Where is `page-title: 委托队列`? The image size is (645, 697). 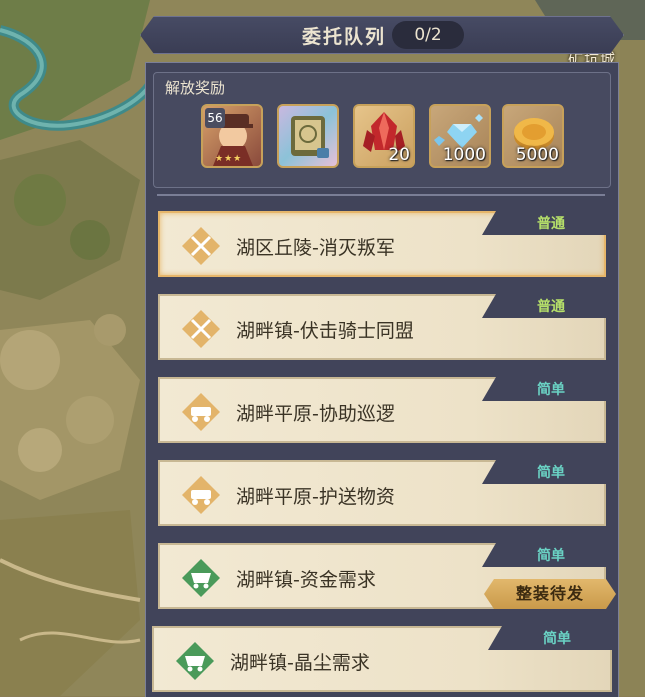 page-title: 委托队列 is located at coordinates (344, 37).